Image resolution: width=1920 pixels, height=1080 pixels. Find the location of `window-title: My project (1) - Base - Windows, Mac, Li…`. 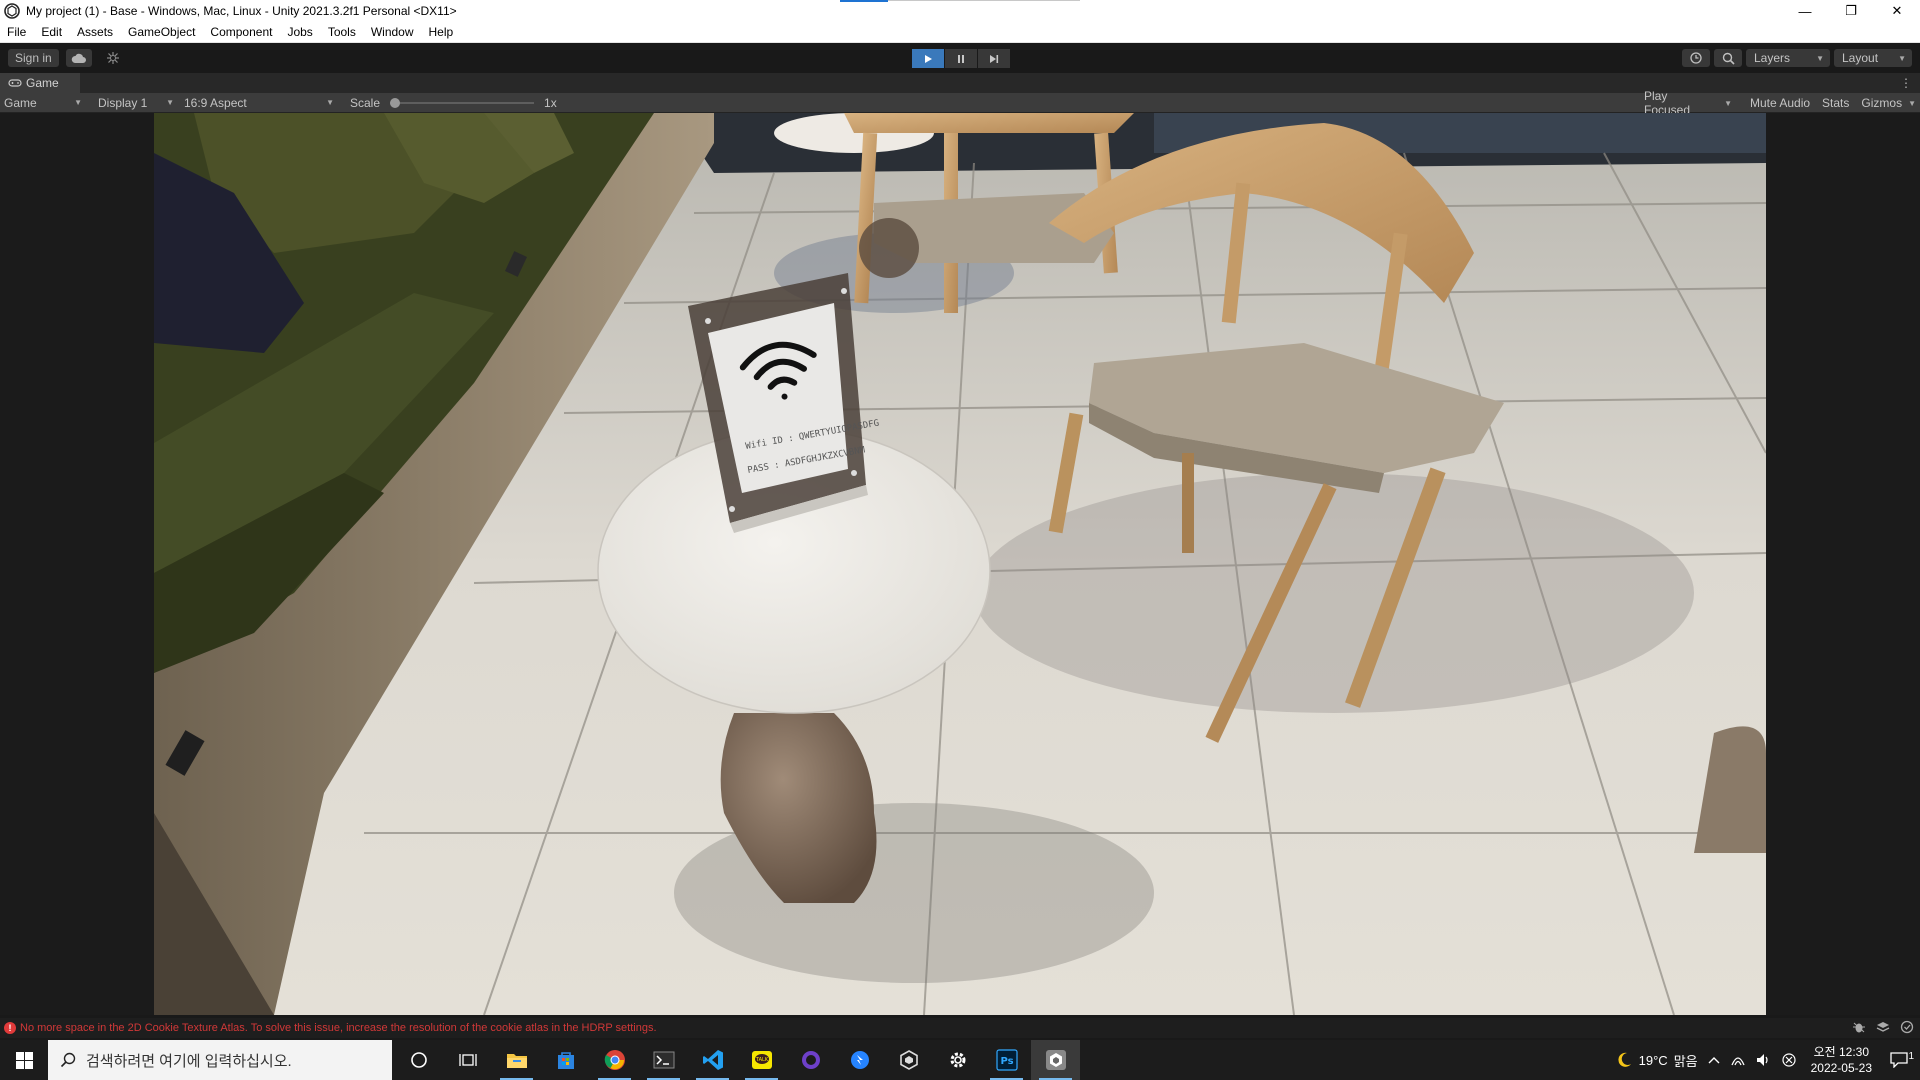

window-title: My project (1) - Base - Windows, Mac, Li… is located at coordinates (241, 11).